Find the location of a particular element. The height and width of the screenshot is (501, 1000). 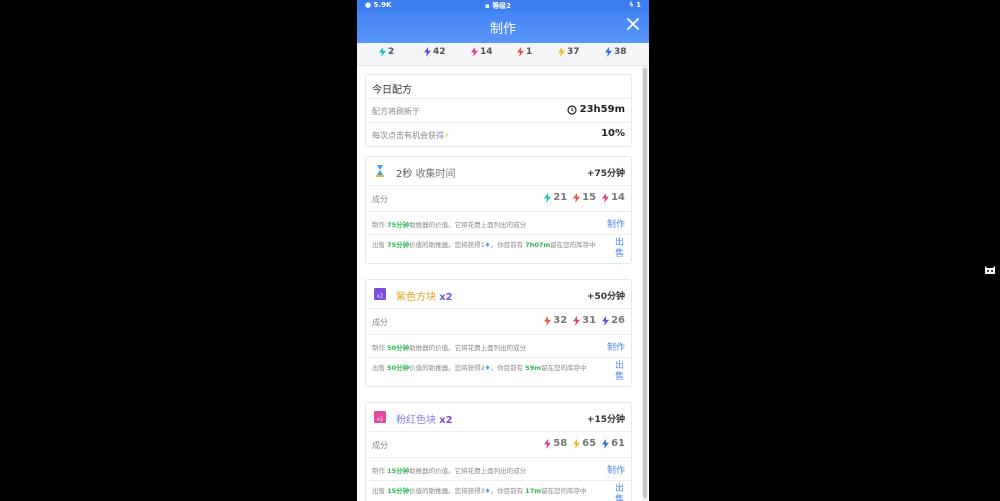

resource-6: 38 is located at coordinates (616, 52).